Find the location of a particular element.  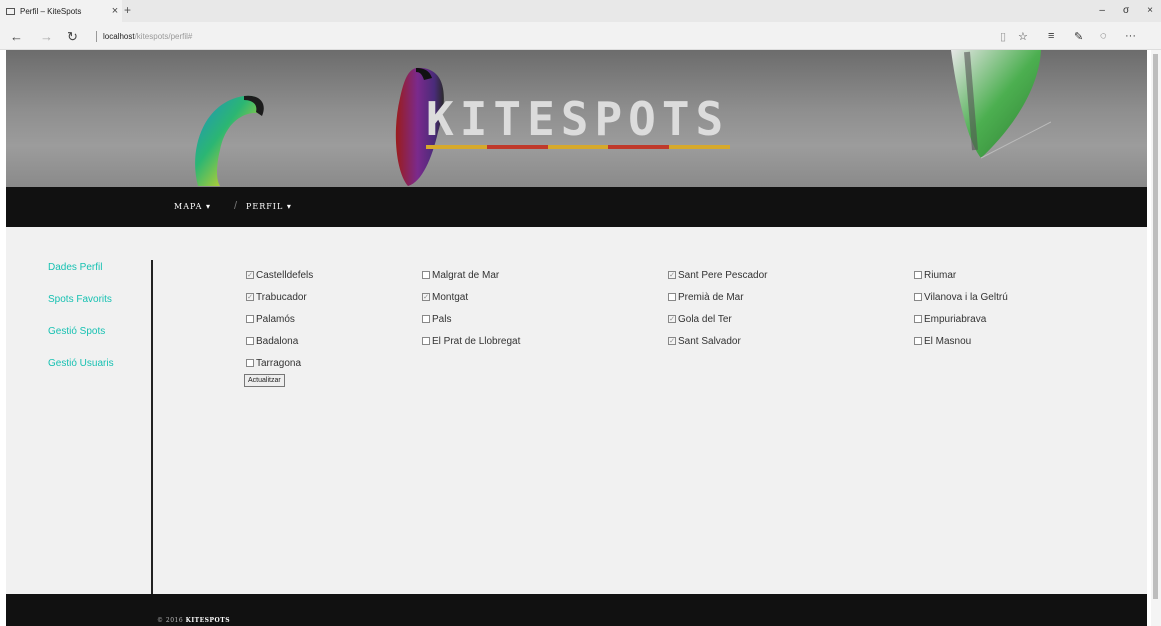

sidebar-item-dades-perfil: Dades Perfil is located at coordinates (81, 267).